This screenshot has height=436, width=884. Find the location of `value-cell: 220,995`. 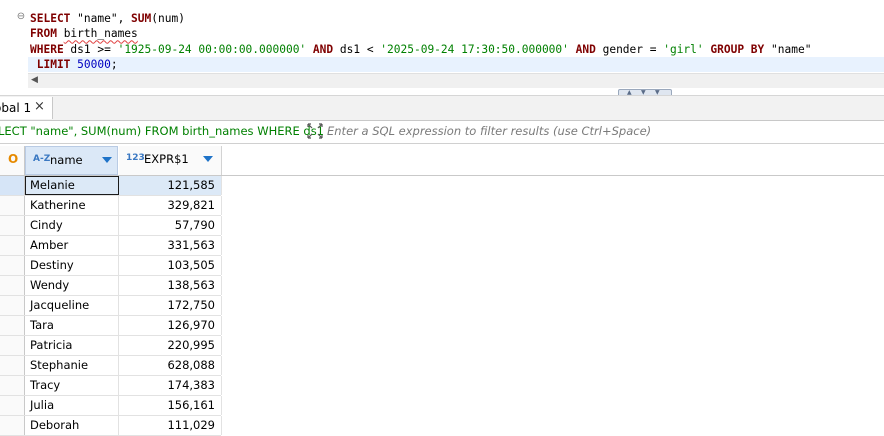

value-cell: 220,995 is located at coordinates (170, 345).